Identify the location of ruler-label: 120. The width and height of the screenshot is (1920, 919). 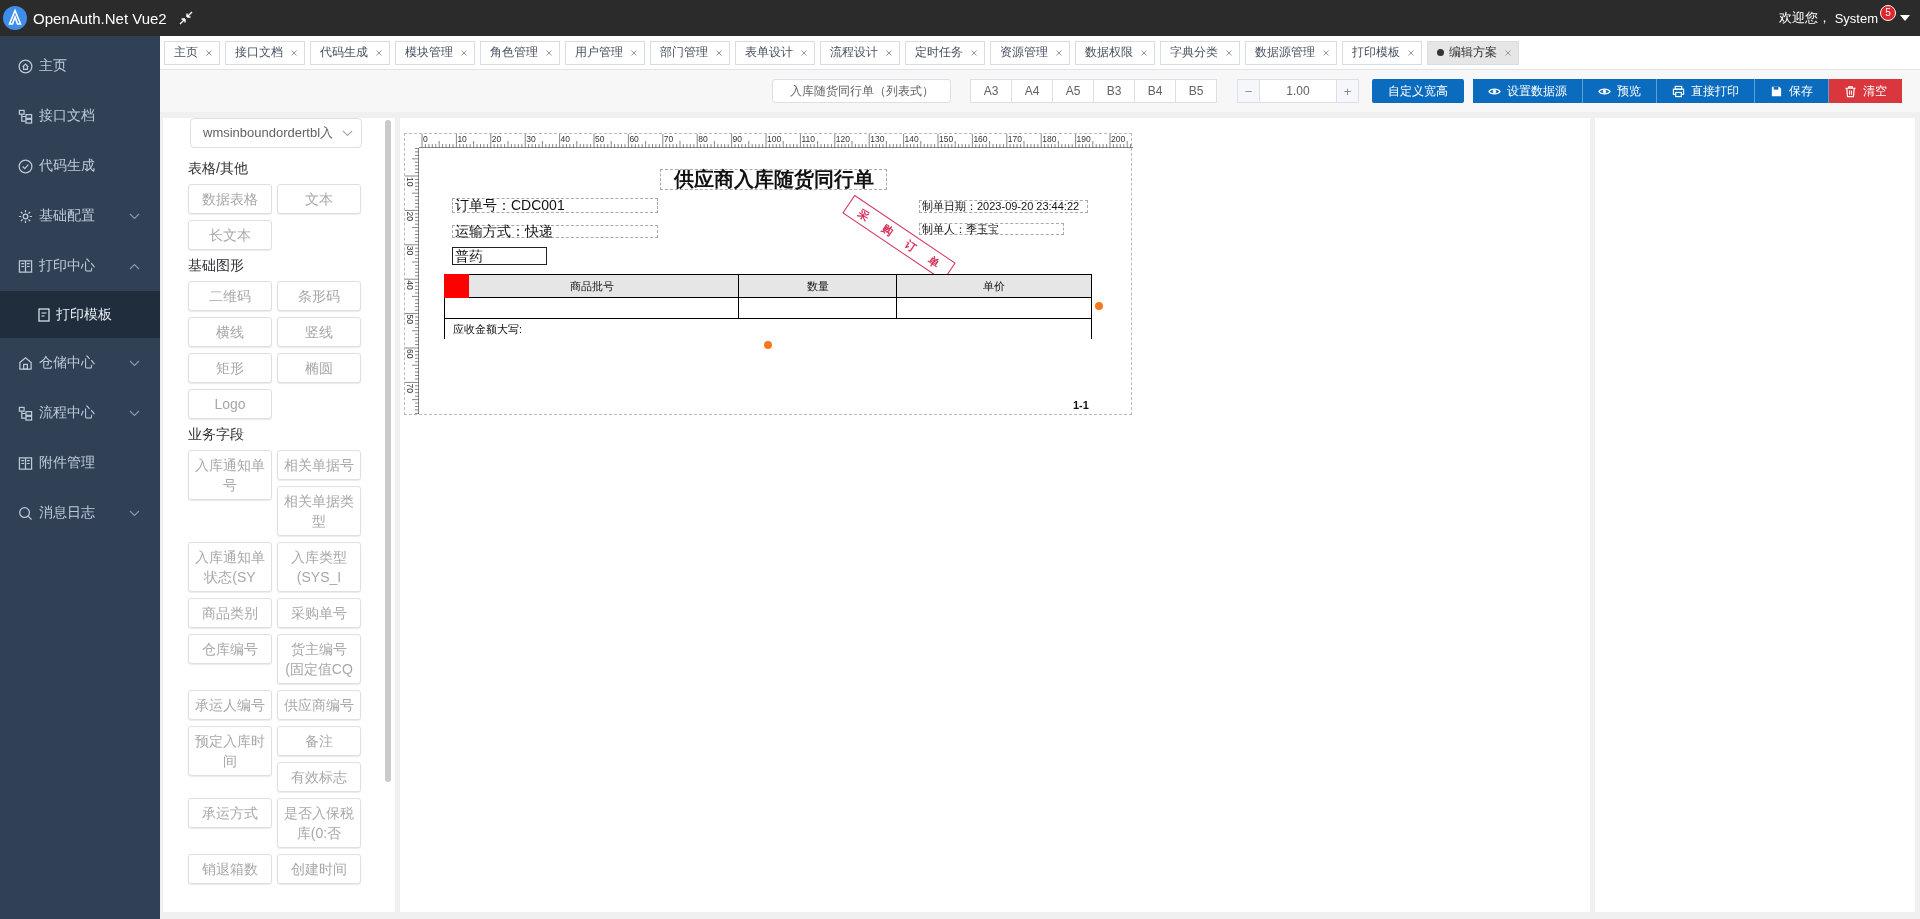
(842, 139).